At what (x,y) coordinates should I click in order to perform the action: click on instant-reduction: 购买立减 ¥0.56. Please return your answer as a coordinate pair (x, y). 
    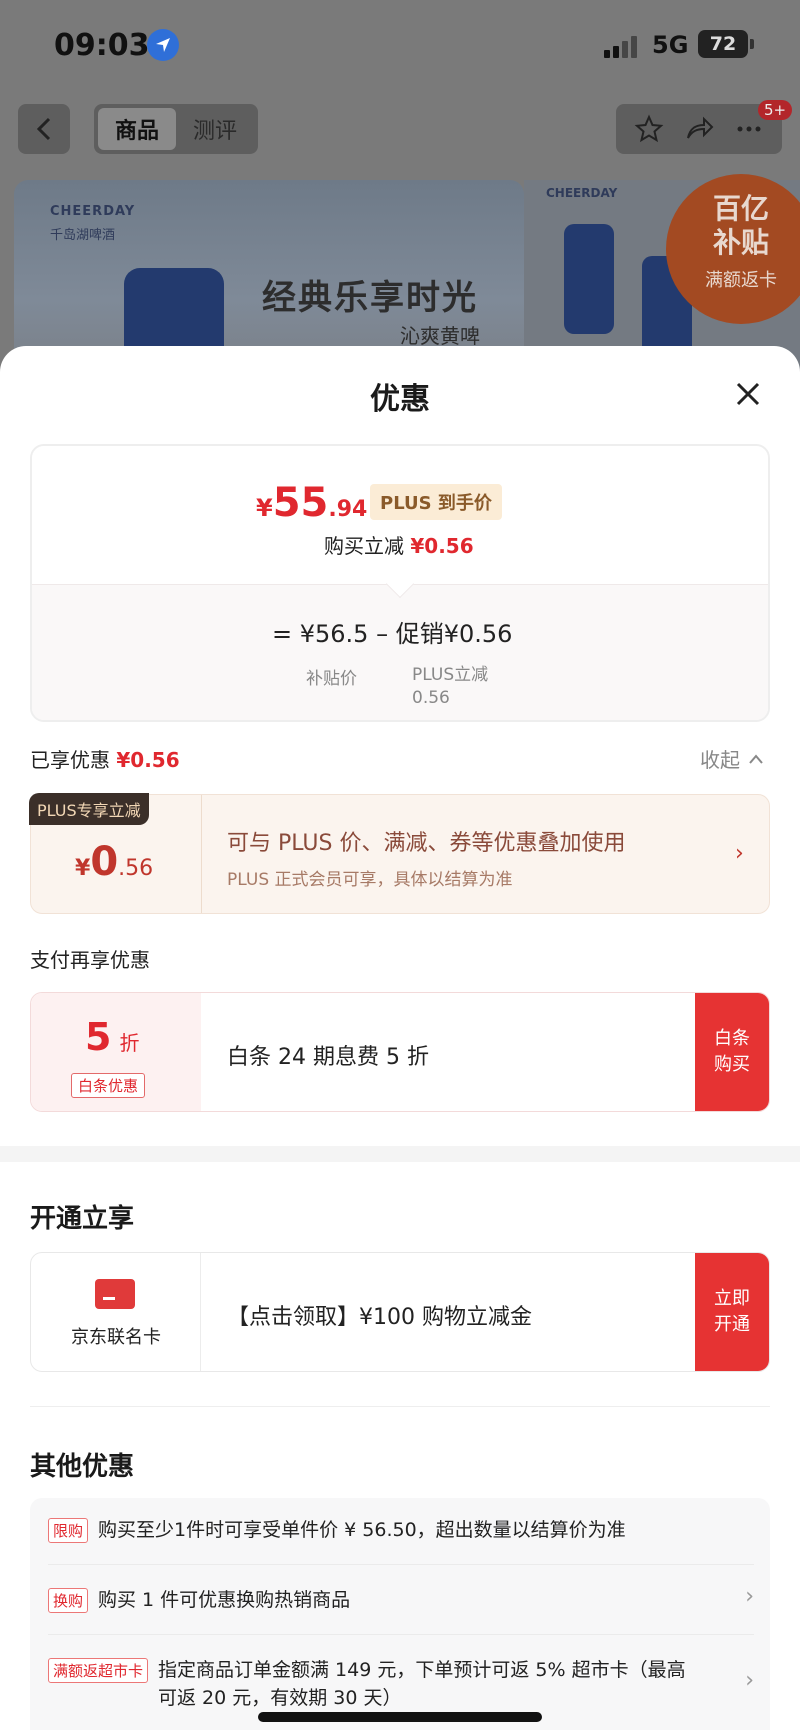
    Looking at the image, I should click on (399, 546).